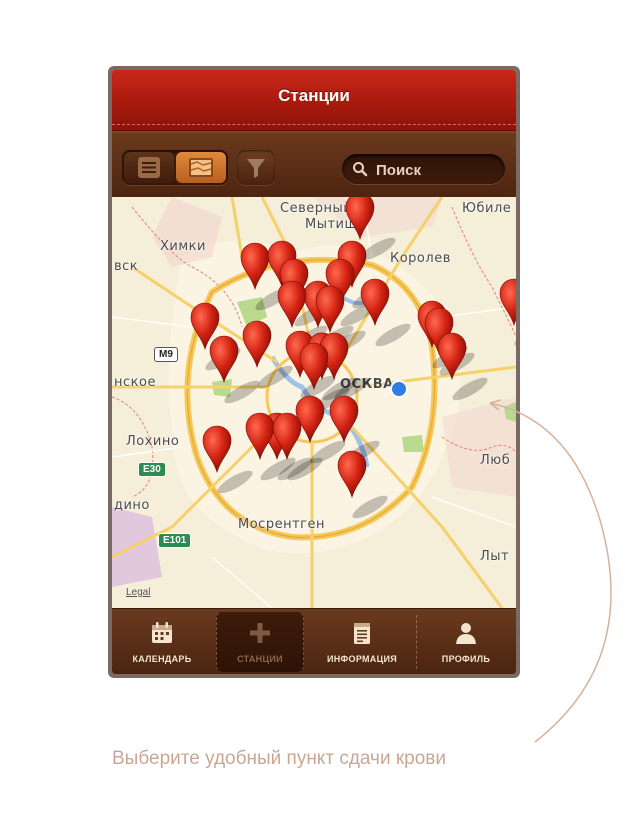 This screenshot has height=814, width=640. I want to click on caption-text: Выберите удобный пункт сдачи крови, so click(279, 758).